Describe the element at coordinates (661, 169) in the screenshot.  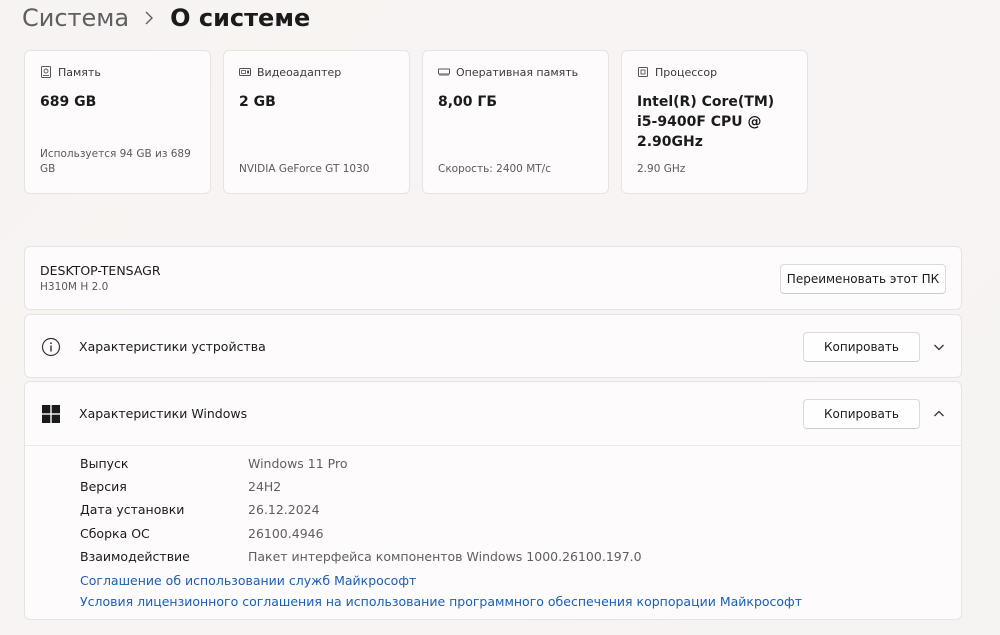
I see `card-subtitle: 2.90 GHz` at that location.